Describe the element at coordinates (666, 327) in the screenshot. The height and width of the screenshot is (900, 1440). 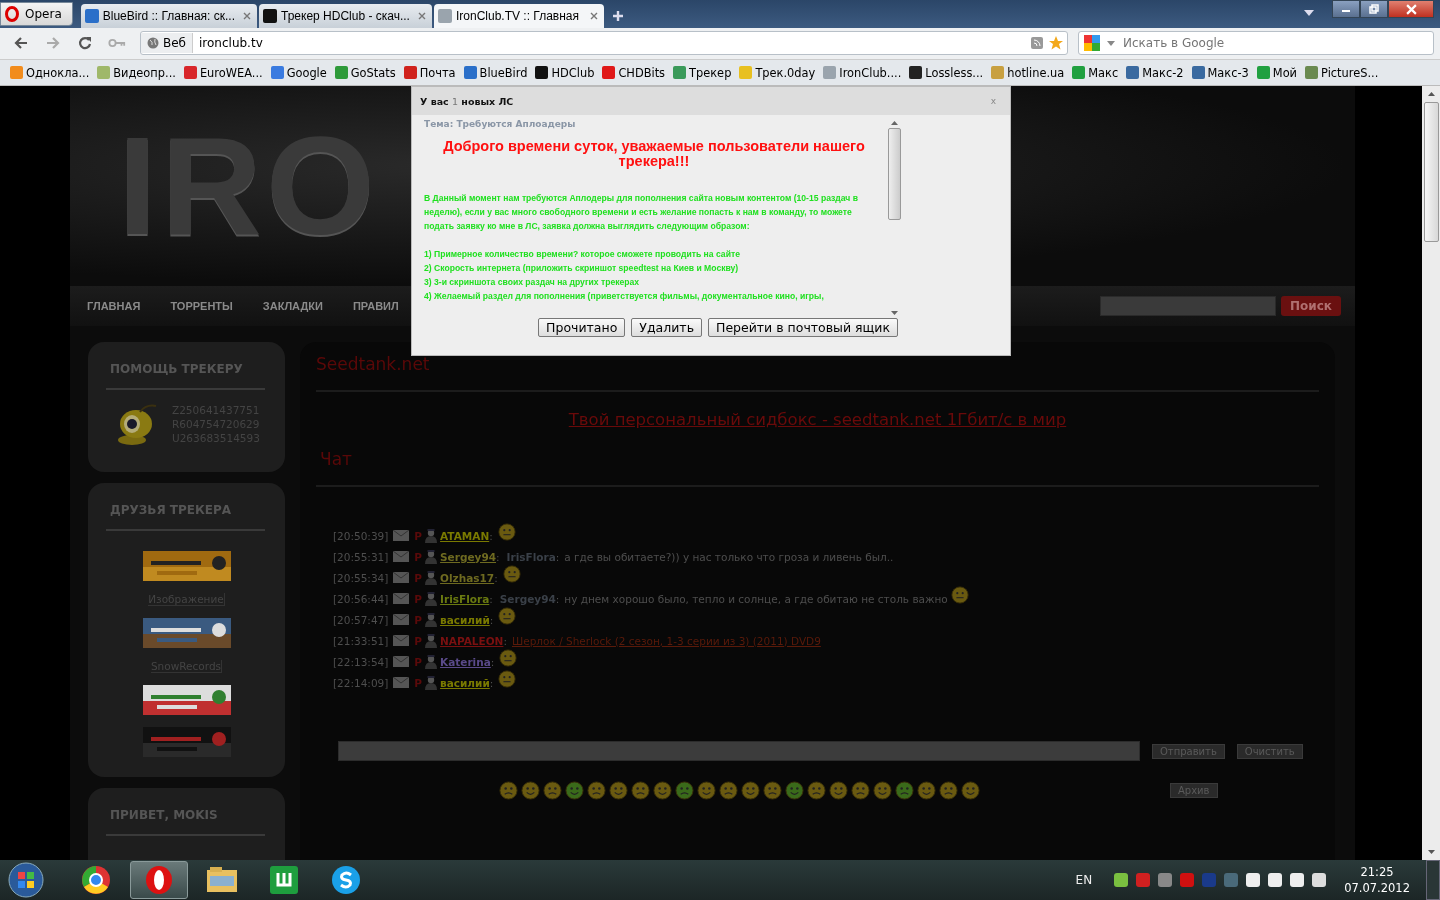
I see `dialog-button: Удалить` at that location.